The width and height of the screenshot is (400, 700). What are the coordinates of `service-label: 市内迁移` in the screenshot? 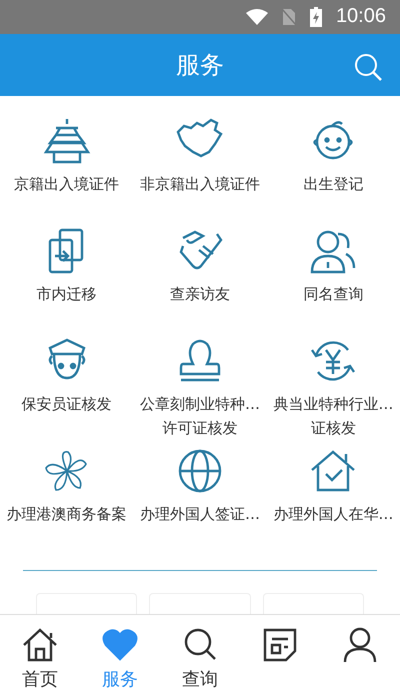 It's located at (66, 295).